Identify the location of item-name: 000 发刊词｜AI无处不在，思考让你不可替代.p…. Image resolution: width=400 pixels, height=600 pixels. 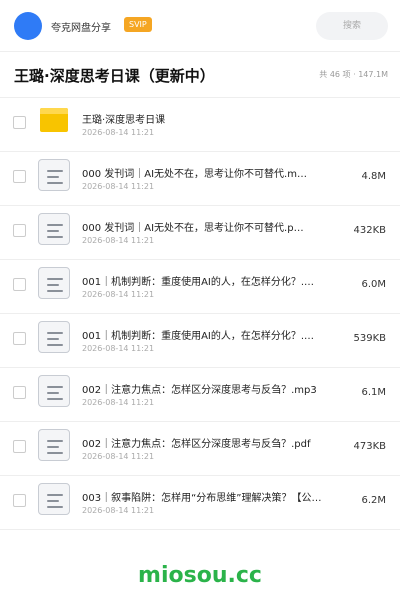
(193, 228).